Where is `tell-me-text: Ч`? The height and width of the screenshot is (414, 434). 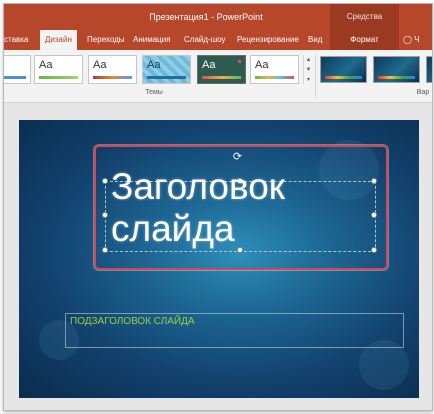
tell-me-text: Ч is located at coordinates (417, 39).